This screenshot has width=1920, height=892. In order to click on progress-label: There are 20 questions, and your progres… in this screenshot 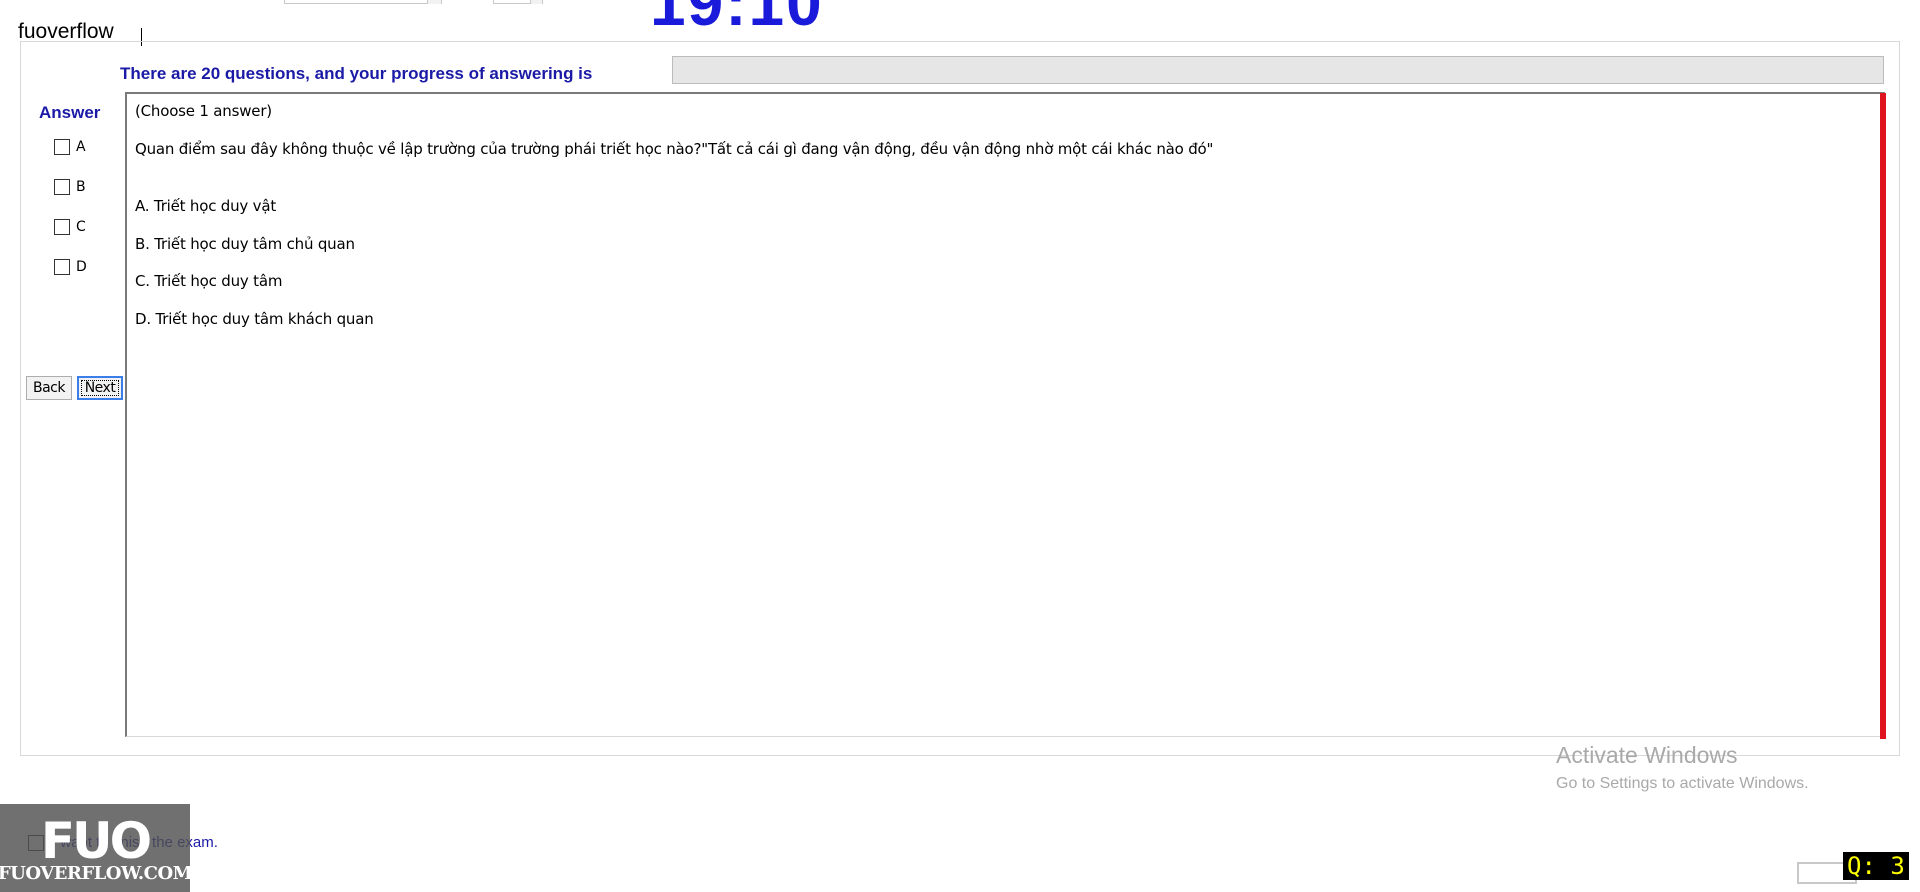, I will do `click(356, 73)`.